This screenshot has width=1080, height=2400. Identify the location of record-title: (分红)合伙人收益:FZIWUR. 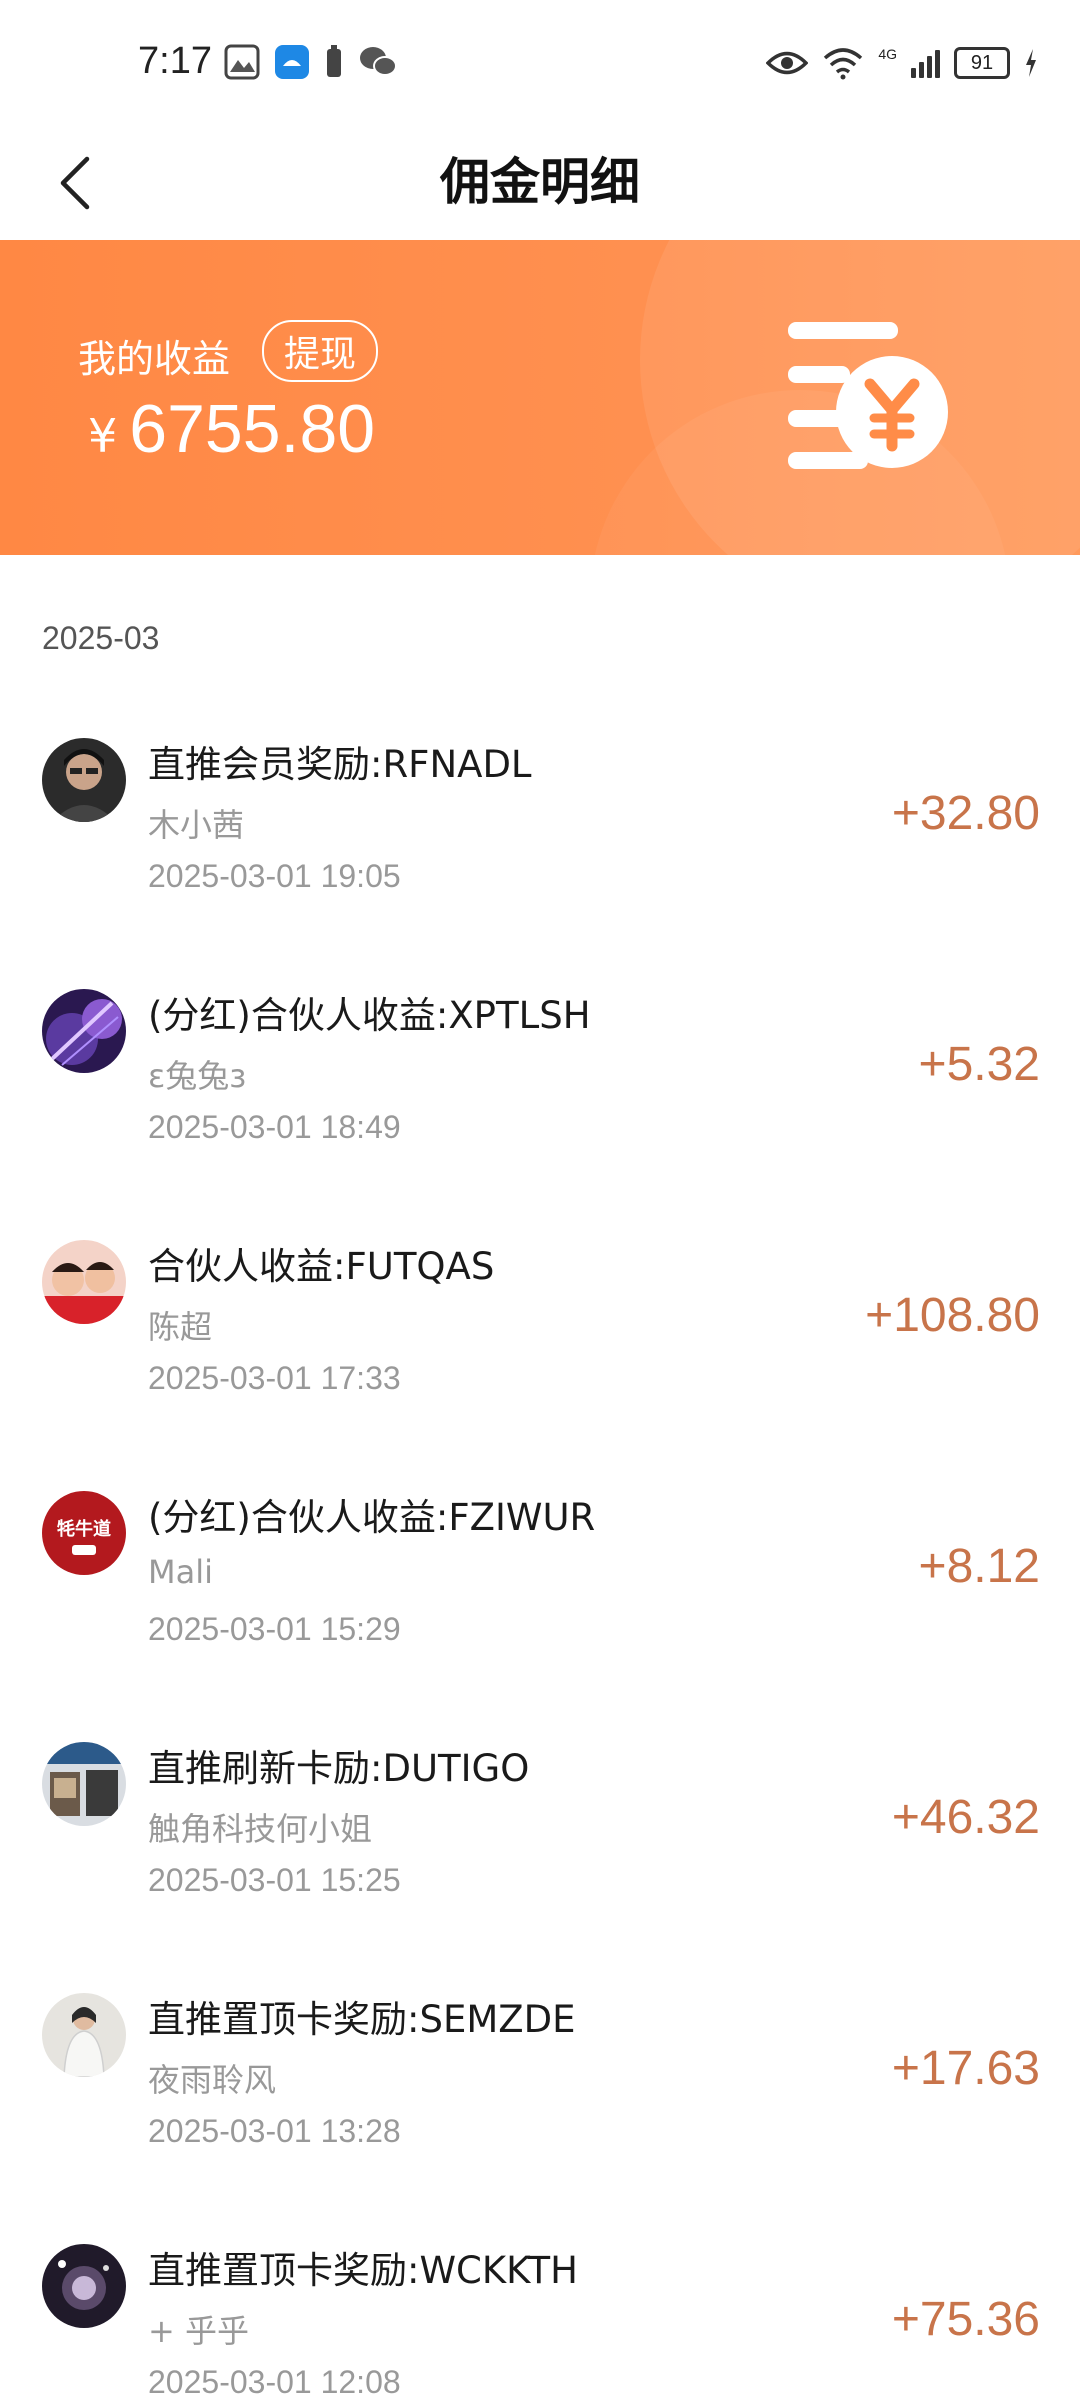
(372, 1517).